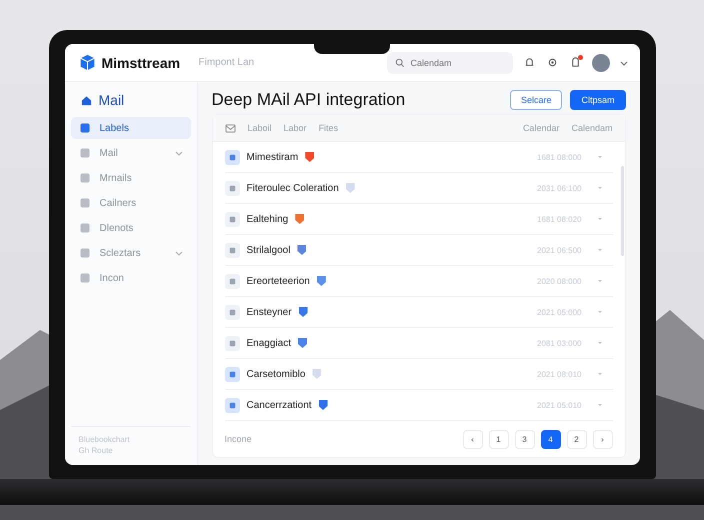  Describe the element at coordinates (455, 62) in the screenshot. I see `search-input: Calendam` at that location.